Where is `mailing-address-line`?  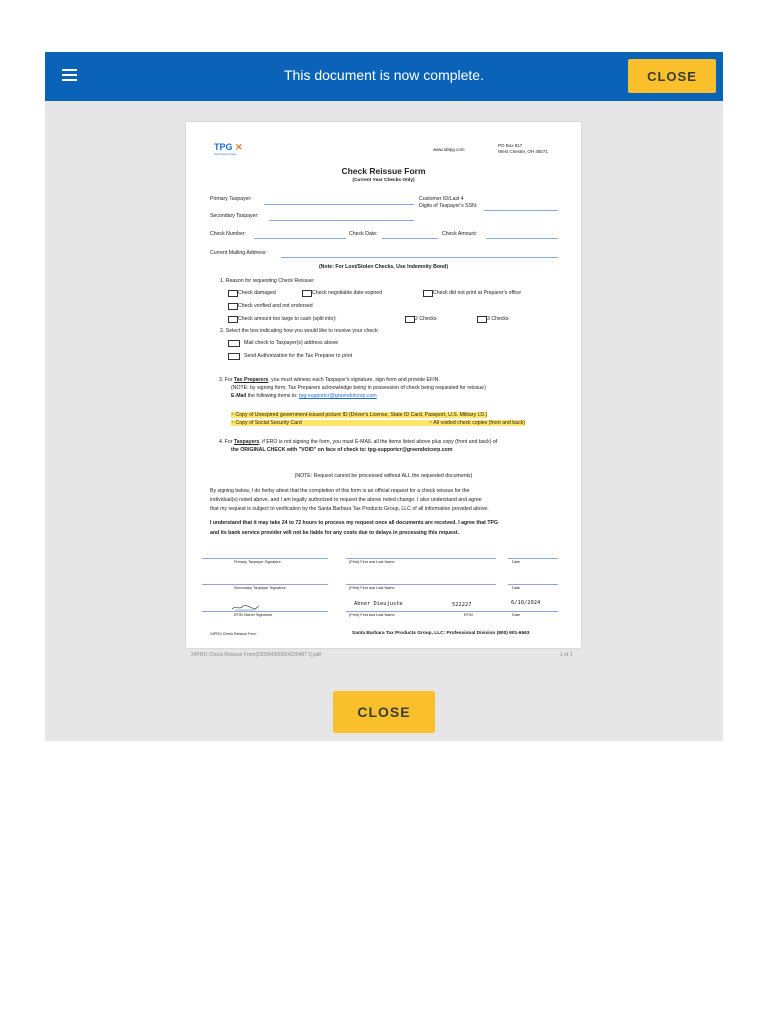 mailing-address-line is located at coordinates (419, 257).